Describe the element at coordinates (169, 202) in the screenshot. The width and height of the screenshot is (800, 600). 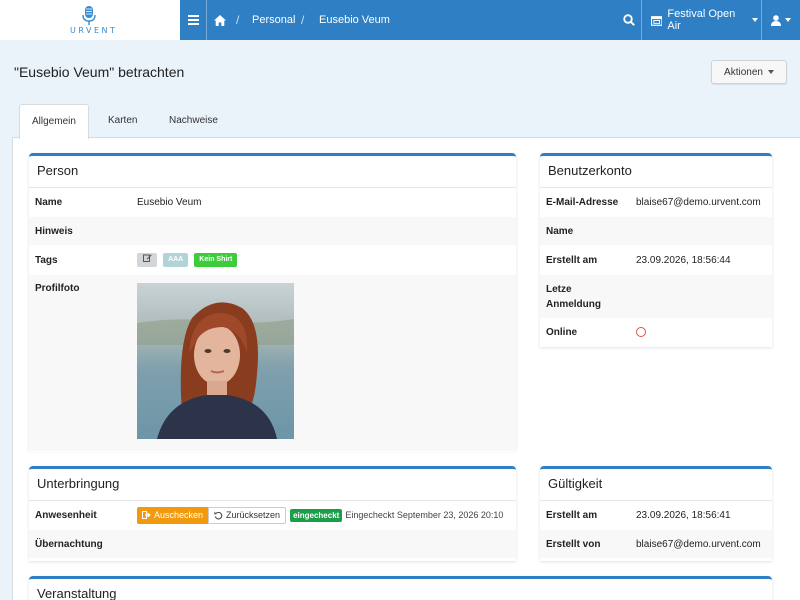
I see `name-value: Eusebio Veum` at that location.